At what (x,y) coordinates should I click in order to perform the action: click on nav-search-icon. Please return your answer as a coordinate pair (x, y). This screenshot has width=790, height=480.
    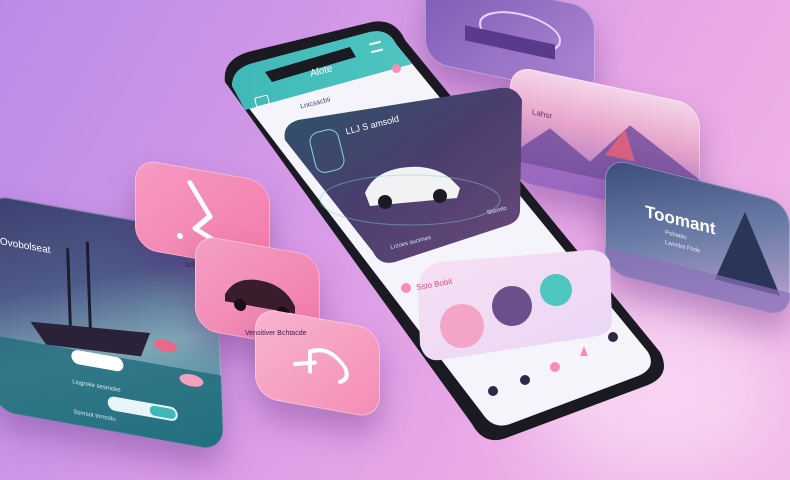
    Looking at the image, I should click on (525, 380).